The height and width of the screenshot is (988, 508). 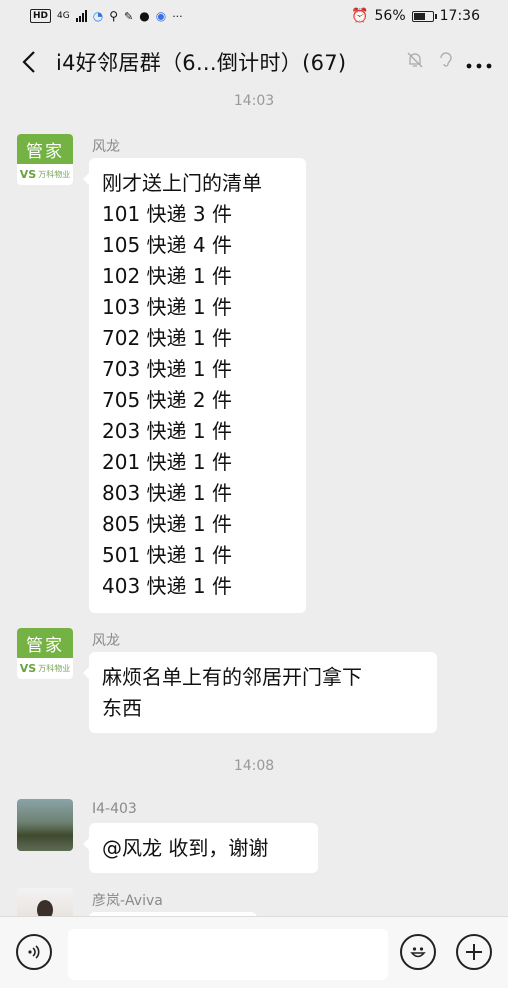 What do you see at coordinates (185, 848) in the screenshot?
I see `message-text: @风龙 收到，谢谢` at bounding box center [185, 848].